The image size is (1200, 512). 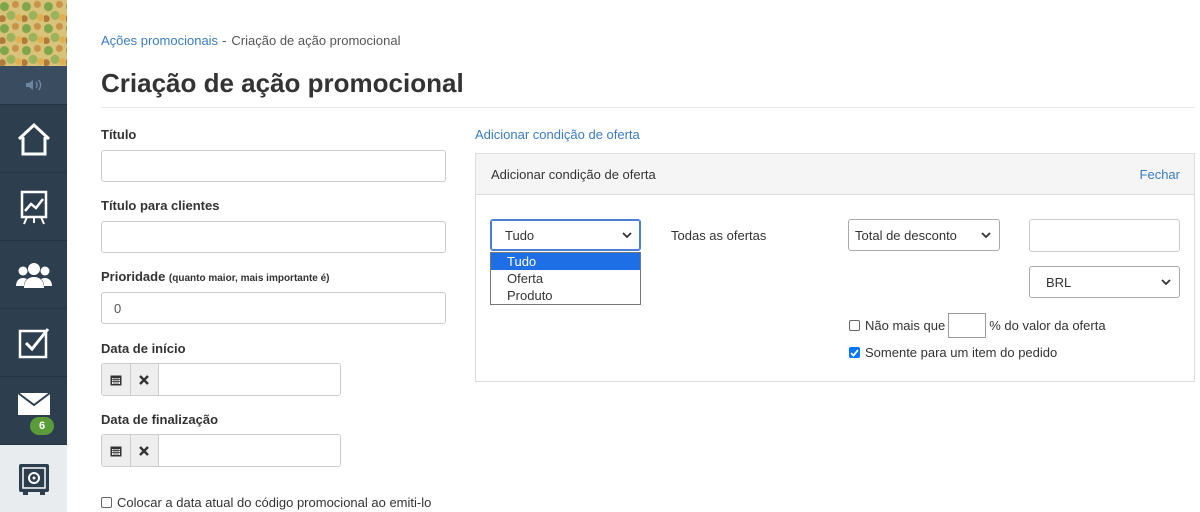 What do you see at coordinates (249, 278) in the screenshot?
I see `priority-hint: (quanto maior, mais importante é)` at bounding box center [249, 278].